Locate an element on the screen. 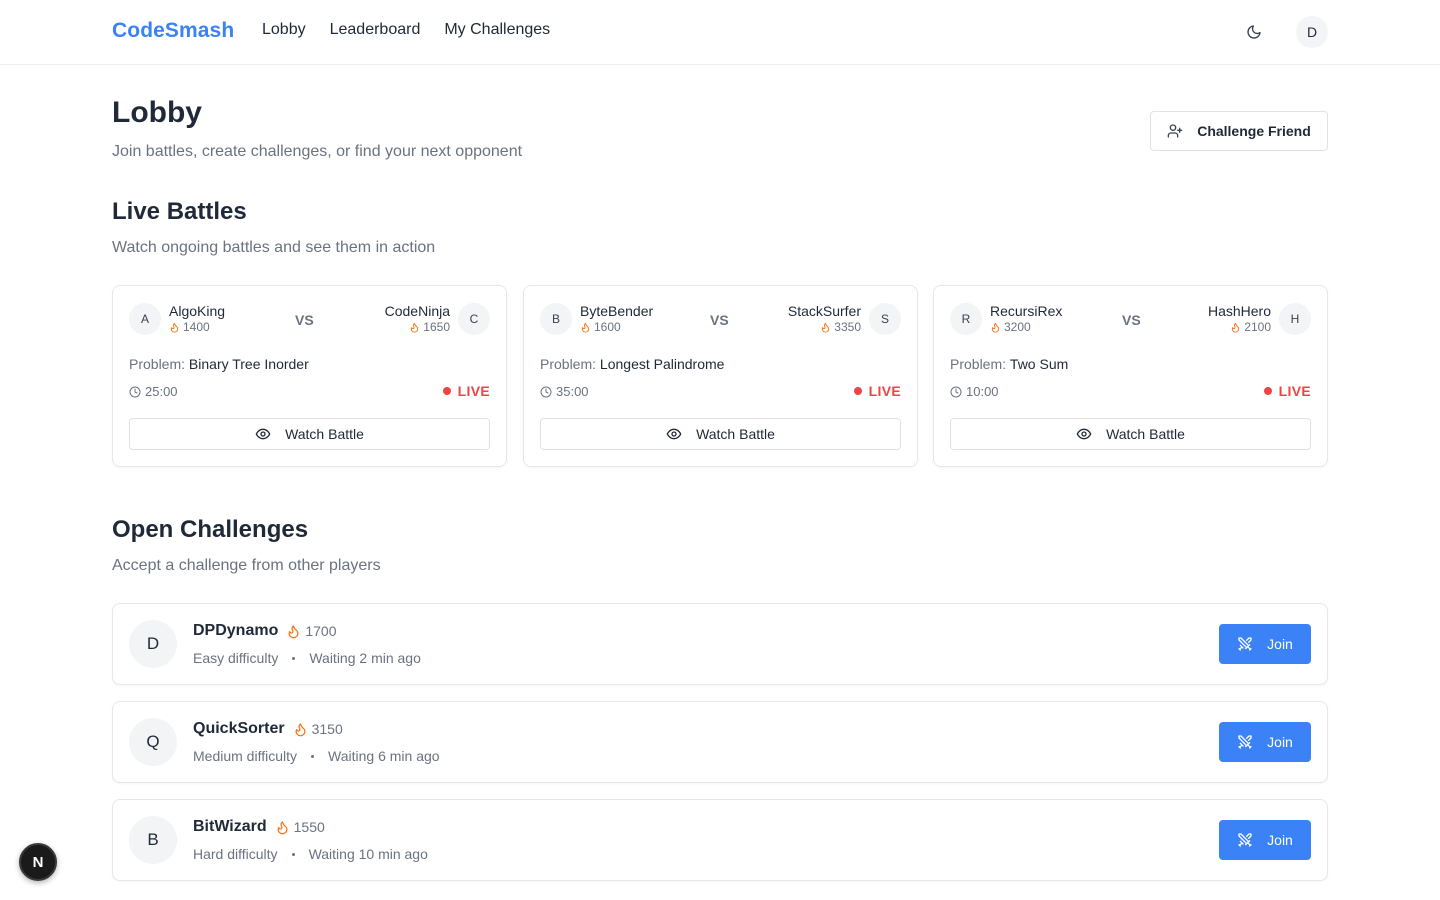  challenge-friend-label: Challenge Friend is located at coordinates (1254, 131).